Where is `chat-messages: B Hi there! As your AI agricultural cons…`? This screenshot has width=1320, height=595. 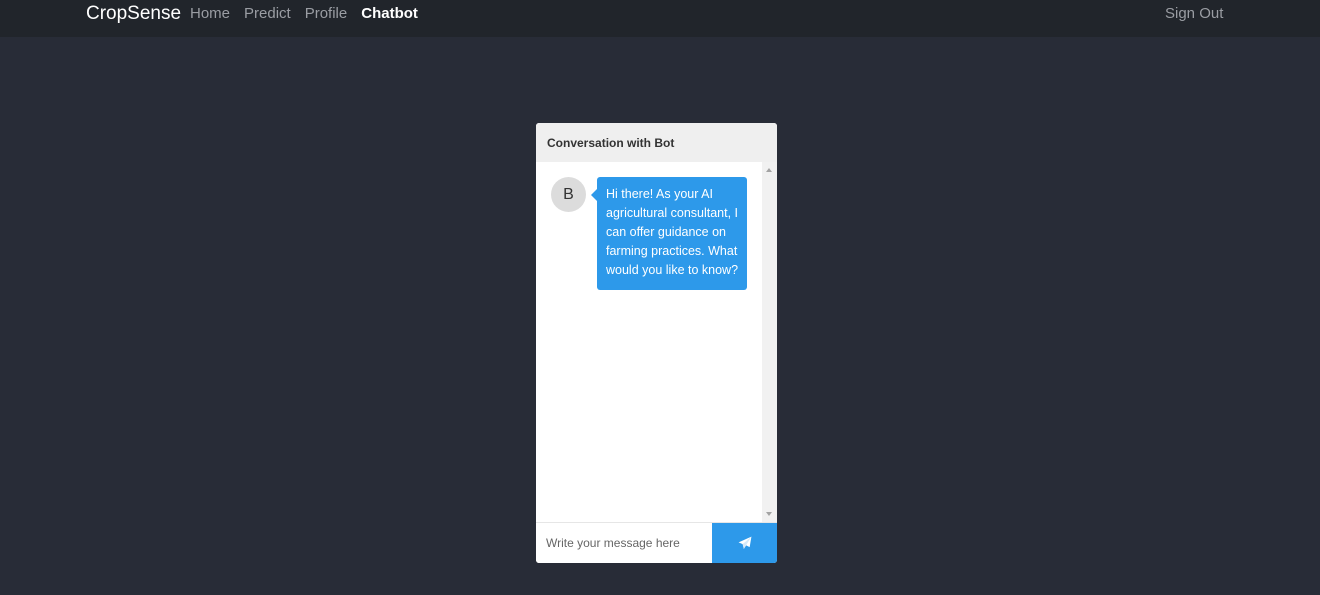
chat-messages: B Hi there! As your AI agricultural cons… is located at coordinates (656, 342).